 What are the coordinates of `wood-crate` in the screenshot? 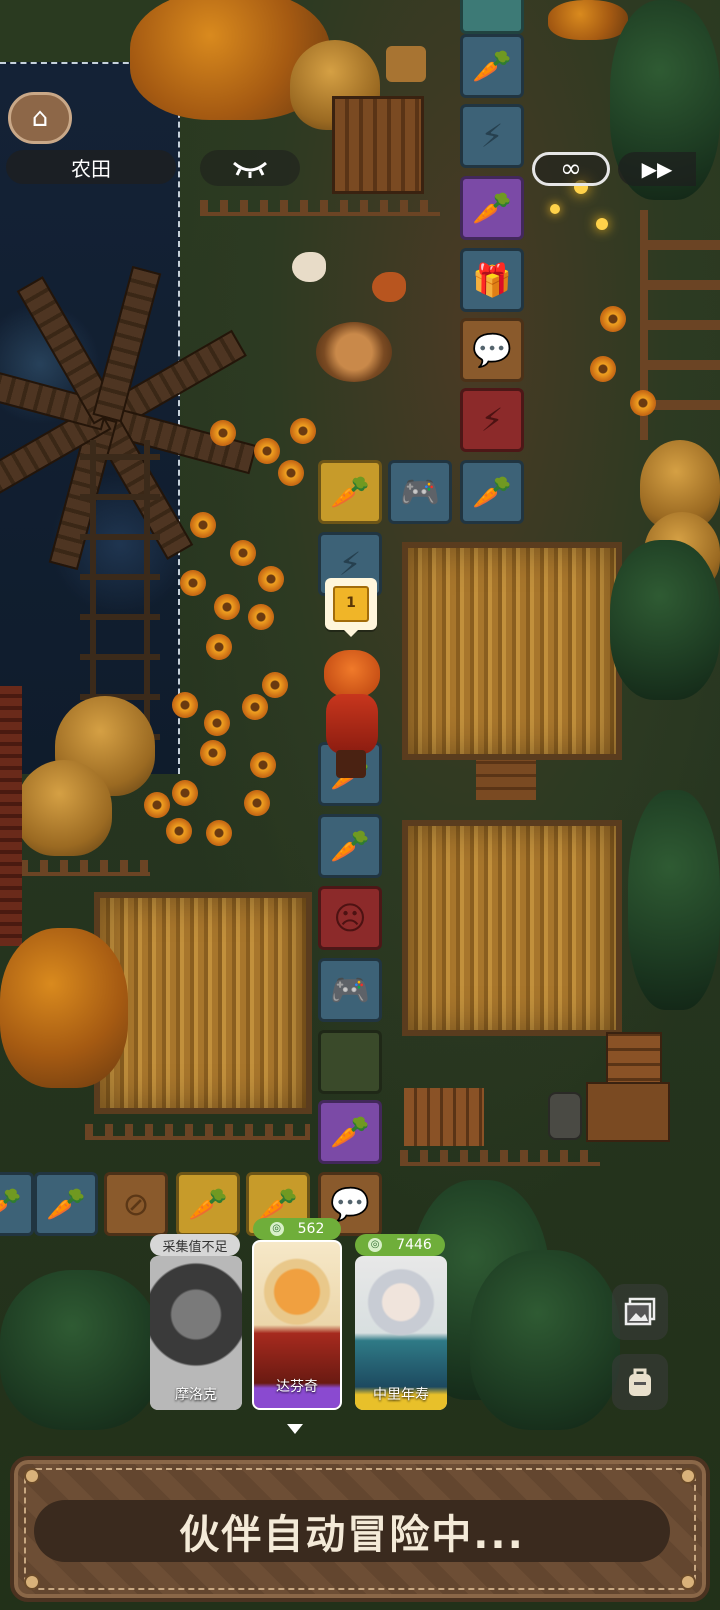 It's located at (378, 145).